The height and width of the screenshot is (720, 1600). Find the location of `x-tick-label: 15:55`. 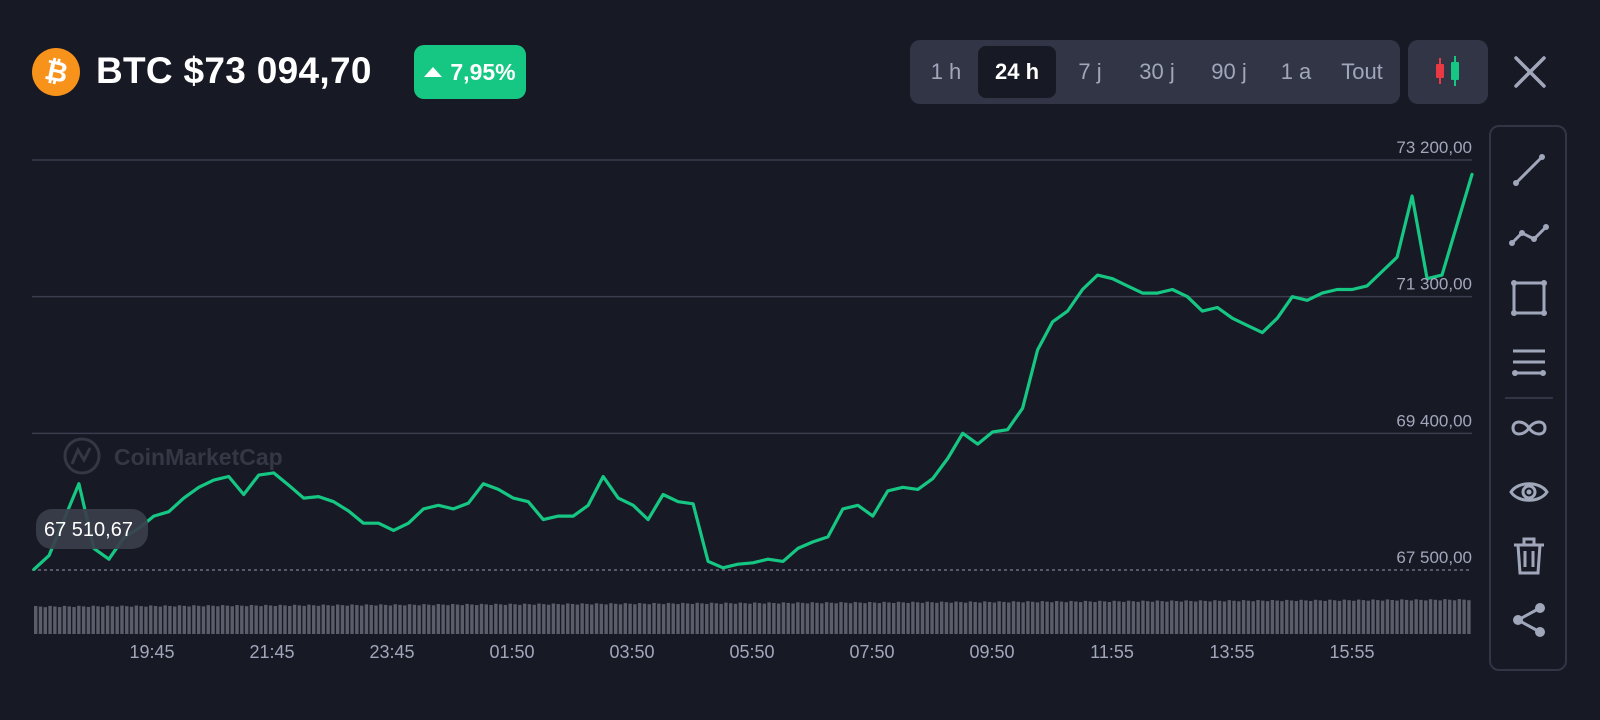

x-tick-label: 15:55 is located at coordinates (1351, 652).